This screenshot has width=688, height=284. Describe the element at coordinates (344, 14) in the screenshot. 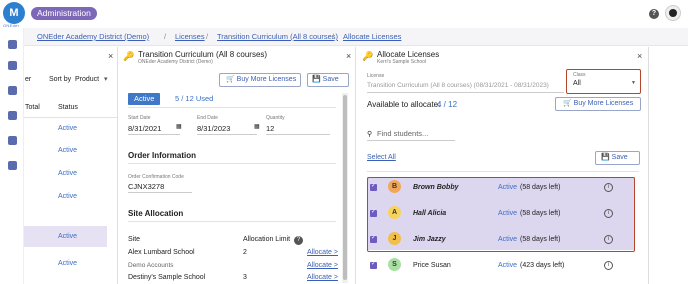

I see `top-bar: M ONEder Administration ?` at that location.